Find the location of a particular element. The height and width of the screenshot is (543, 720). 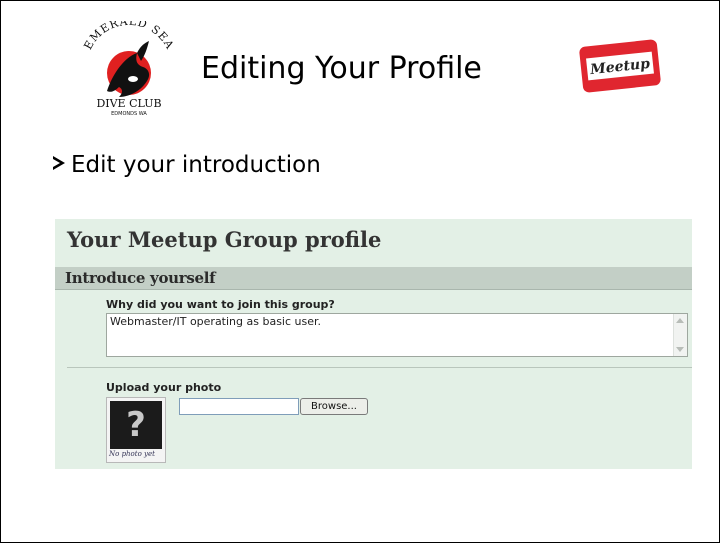

section-header: Introduce yourself is located at coordinates (373, 278).